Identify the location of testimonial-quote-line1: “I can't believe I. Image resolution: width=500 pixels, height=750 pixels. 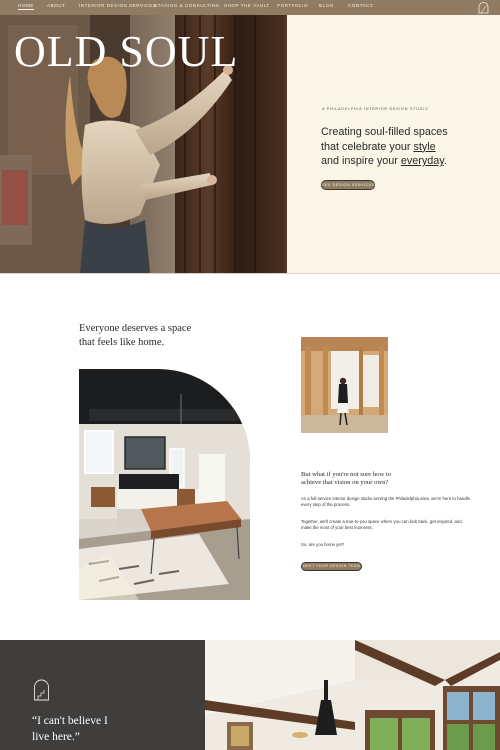
(70, 721).